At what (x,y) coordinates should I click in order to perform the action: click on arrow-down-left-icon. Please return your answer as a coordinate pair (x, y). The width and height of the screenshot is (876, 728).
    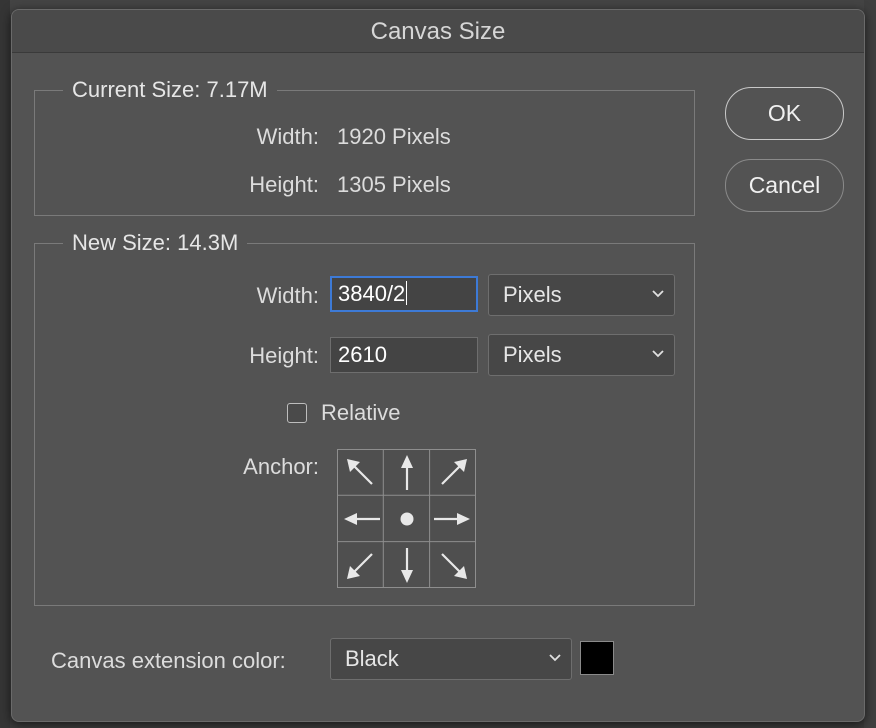
    Looking at the image, I should click on (360, 566).